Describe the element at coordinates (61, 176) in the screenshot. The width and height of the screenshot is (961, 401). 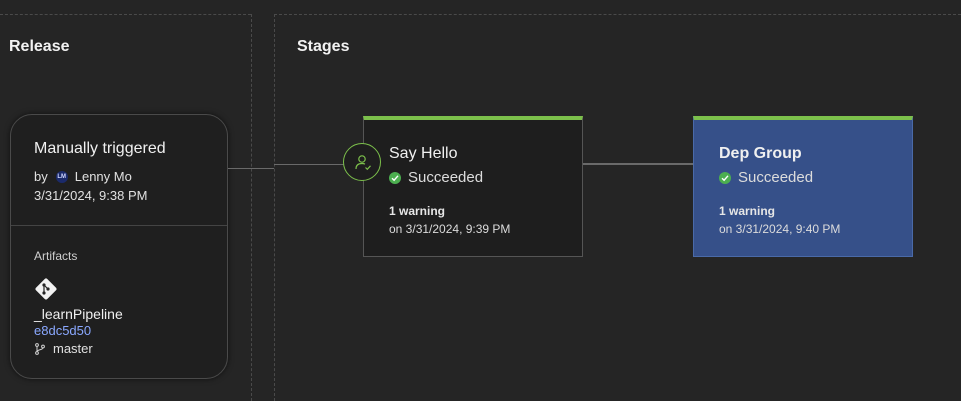
I see `avatar: LM` at that location.